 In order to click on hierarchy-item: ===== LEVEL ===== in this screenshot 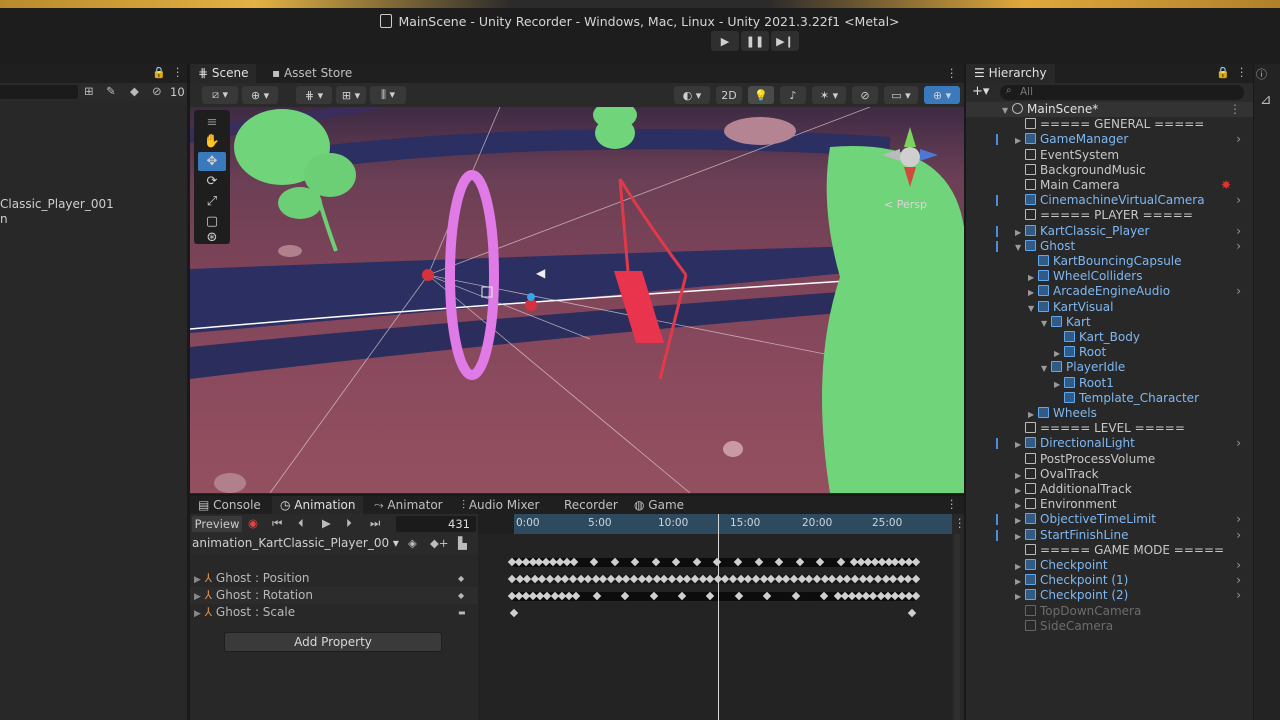, I will do `click(1109, 428)`.